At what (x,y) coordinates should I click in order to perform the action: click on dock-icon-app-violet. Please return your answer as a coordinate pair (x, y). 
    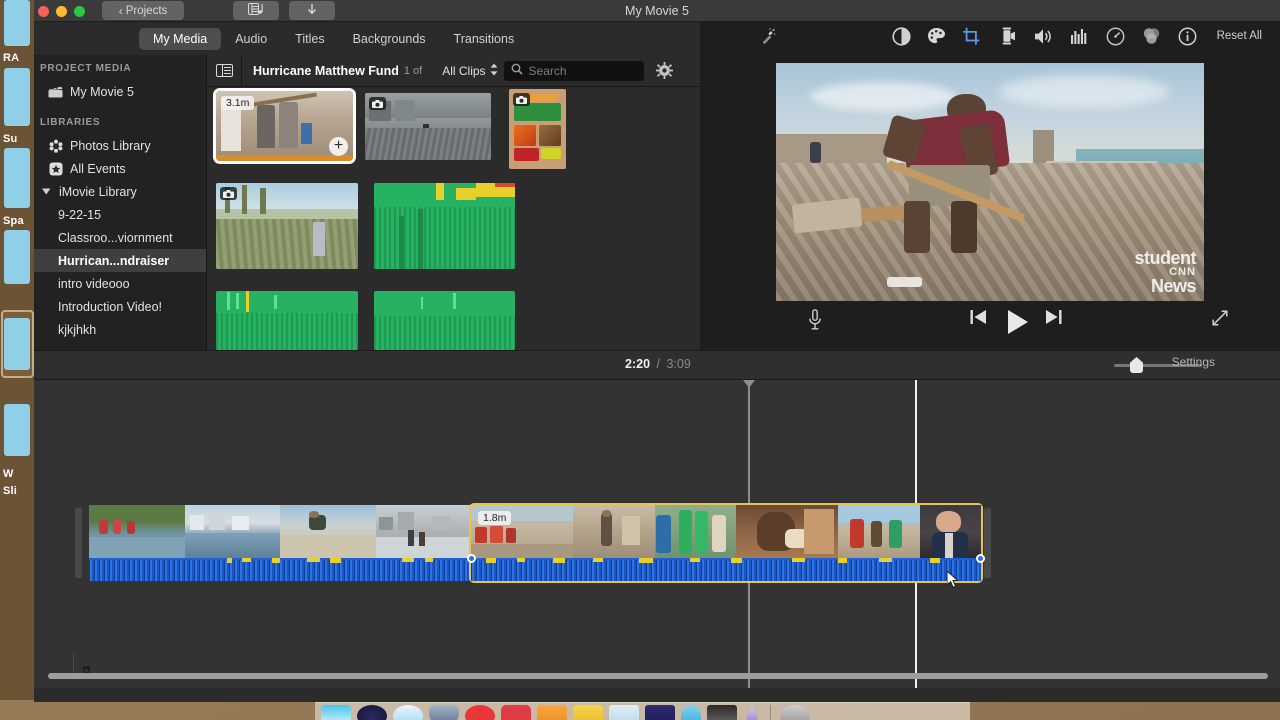
    Looking at the image, I should click on (752, 712).